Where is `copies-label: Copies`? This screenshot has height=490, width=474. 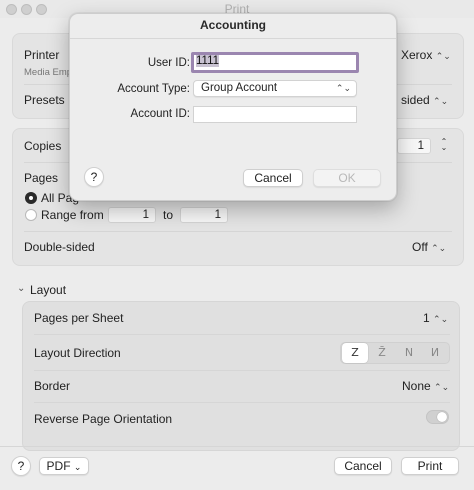 copies-label: Copies is located at coordinates (43, 146).